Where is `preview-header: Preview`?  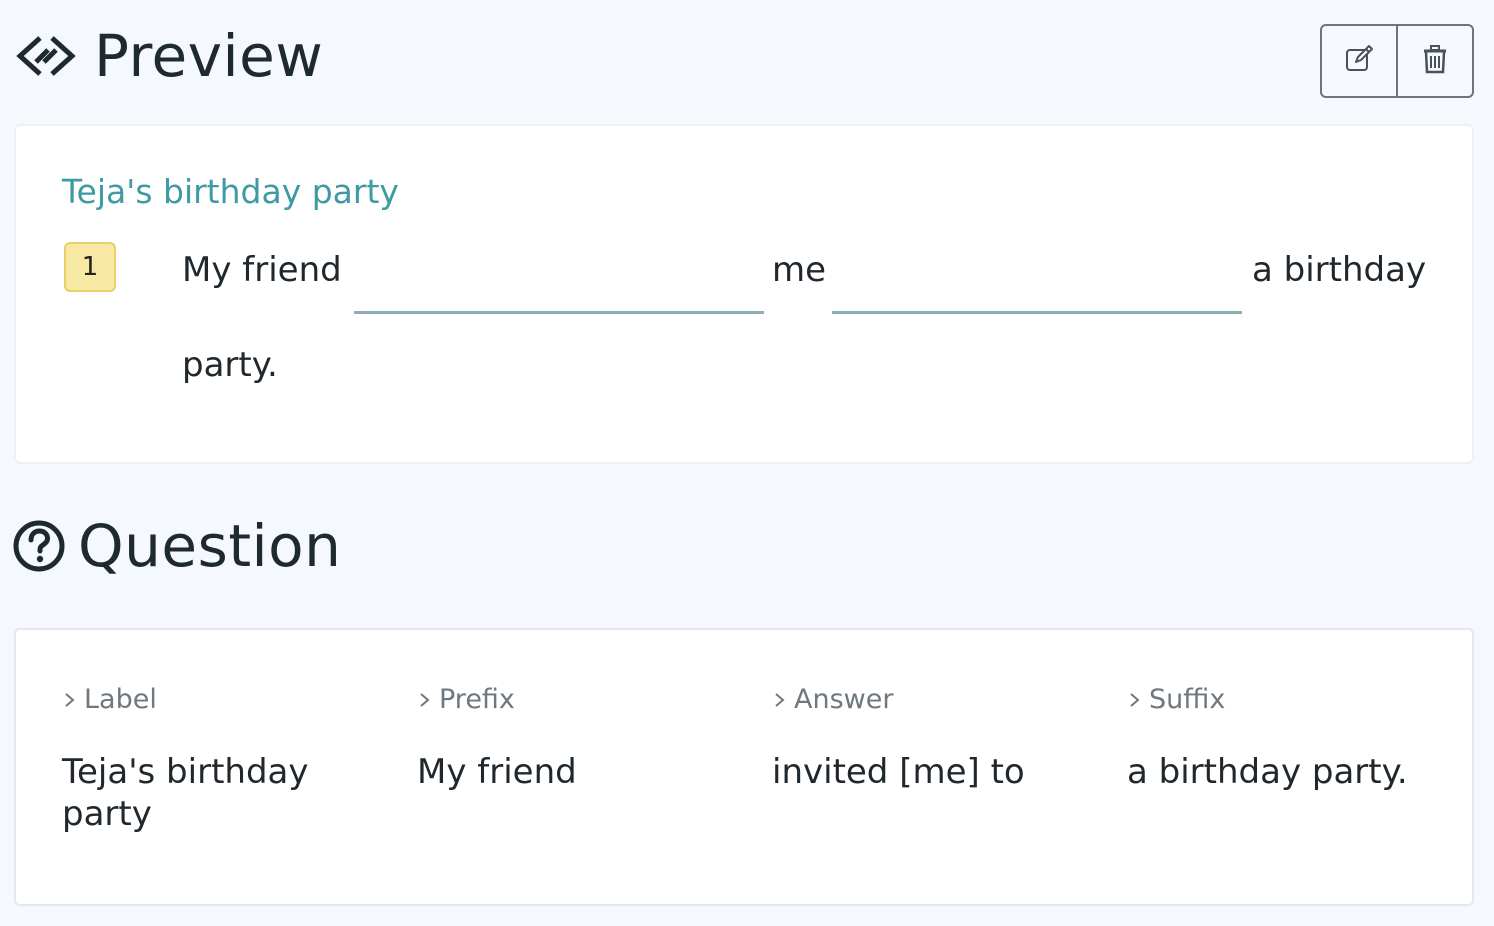
preview-header: Preview is located at coordinates (168, 56).